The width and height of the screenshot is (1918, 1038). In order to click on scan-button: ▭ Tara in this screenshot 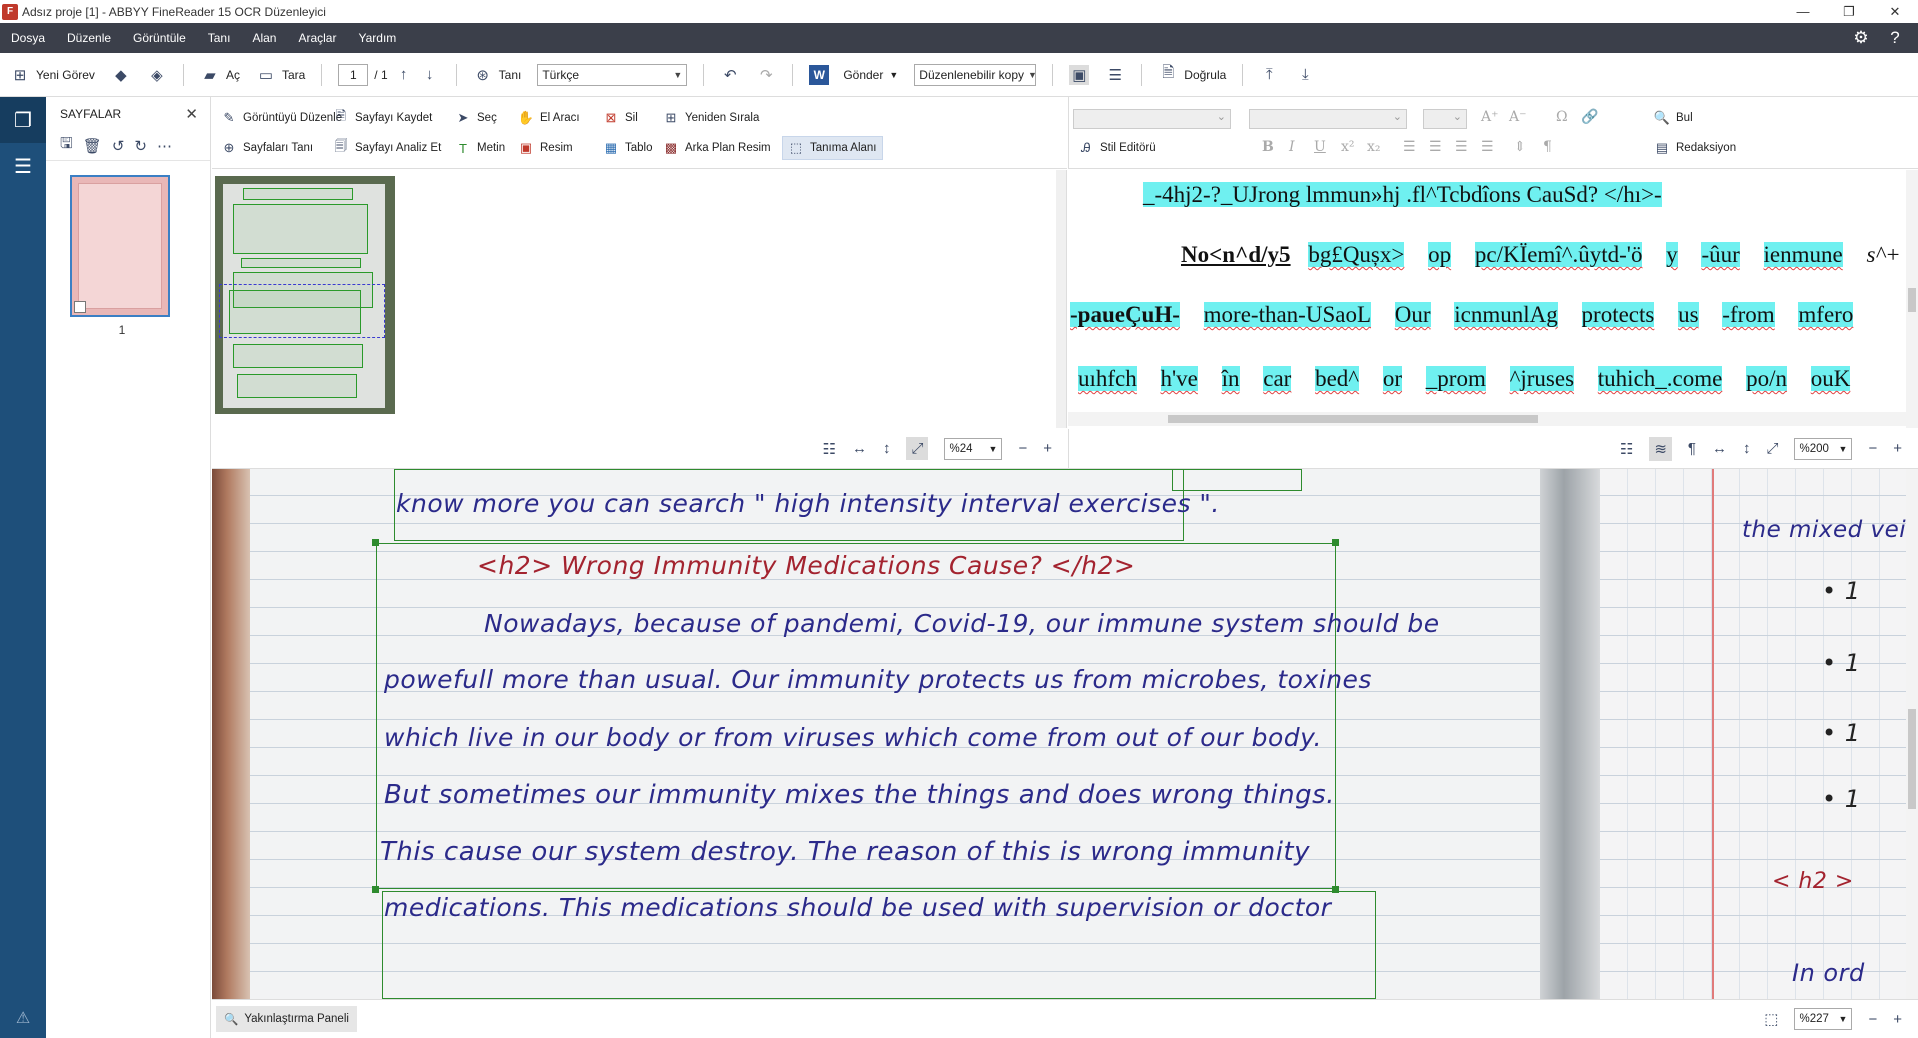, I will do `click(280, 75)`.